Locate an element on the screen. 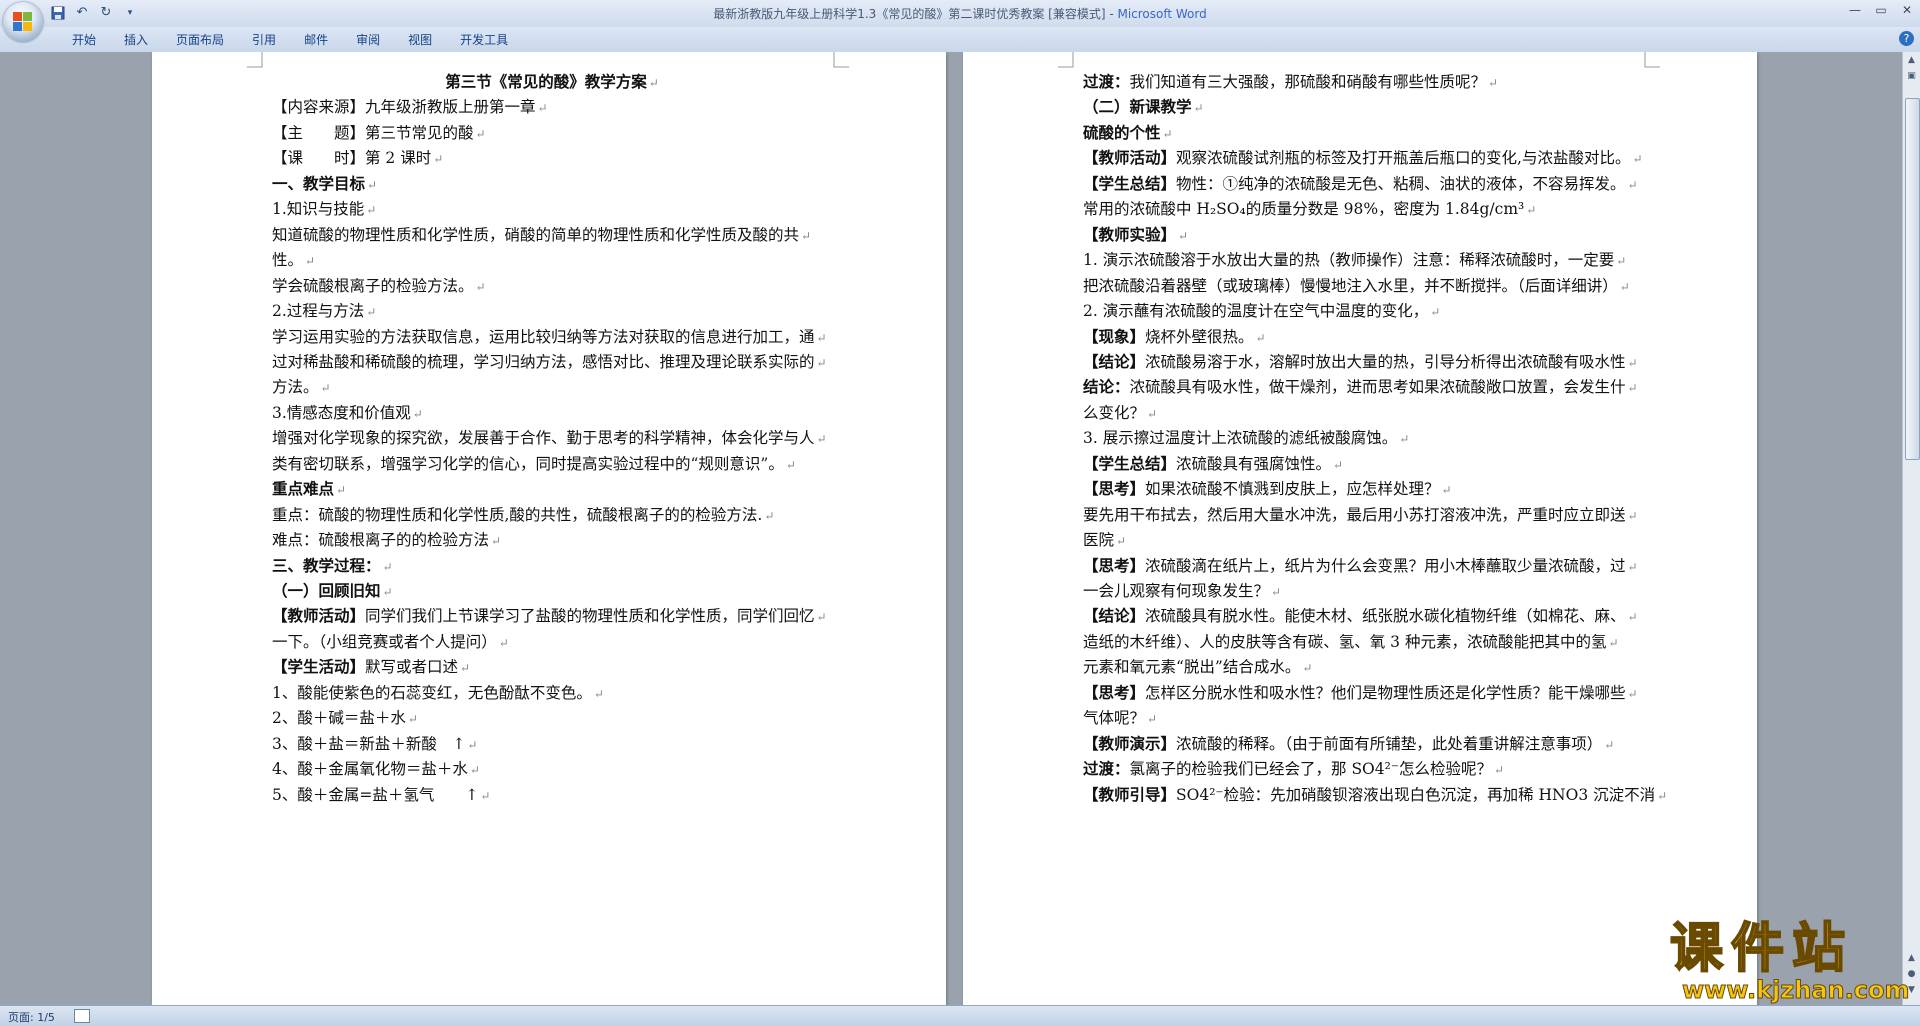  text-line: 【思考】浓硫酸滴在纸片上，纸片为什么会变黑？用小木棒蘸取少量浓硫酸，过 ↵ is located at coordinates (1360, 565).